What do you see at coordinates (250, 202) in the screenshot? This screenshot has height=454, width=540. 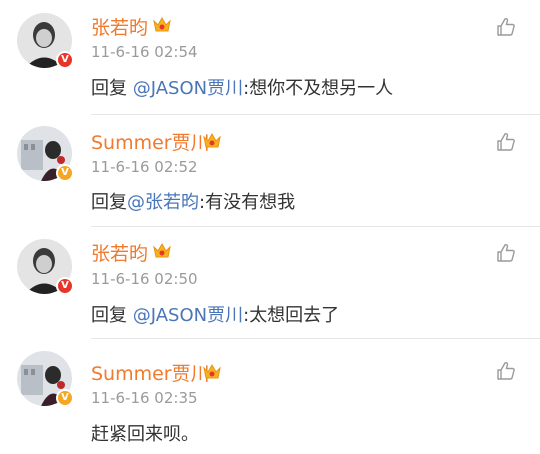 I see `comment-content: 有没有想我` at bounding box center [250, 202].